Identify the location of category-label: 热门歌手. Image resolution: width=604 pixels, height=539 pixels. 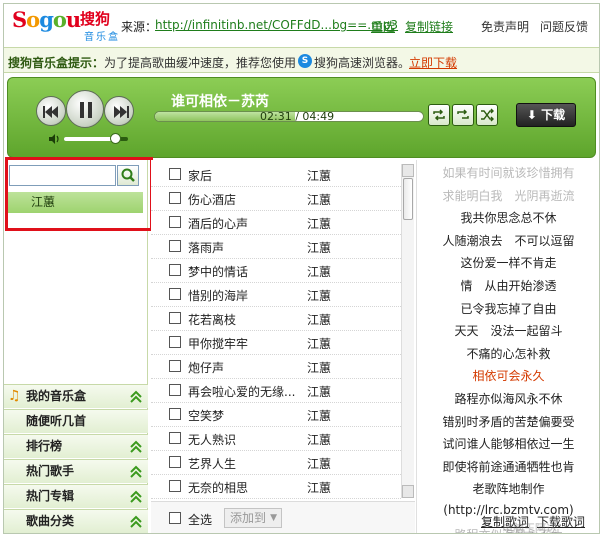
(50, 471).